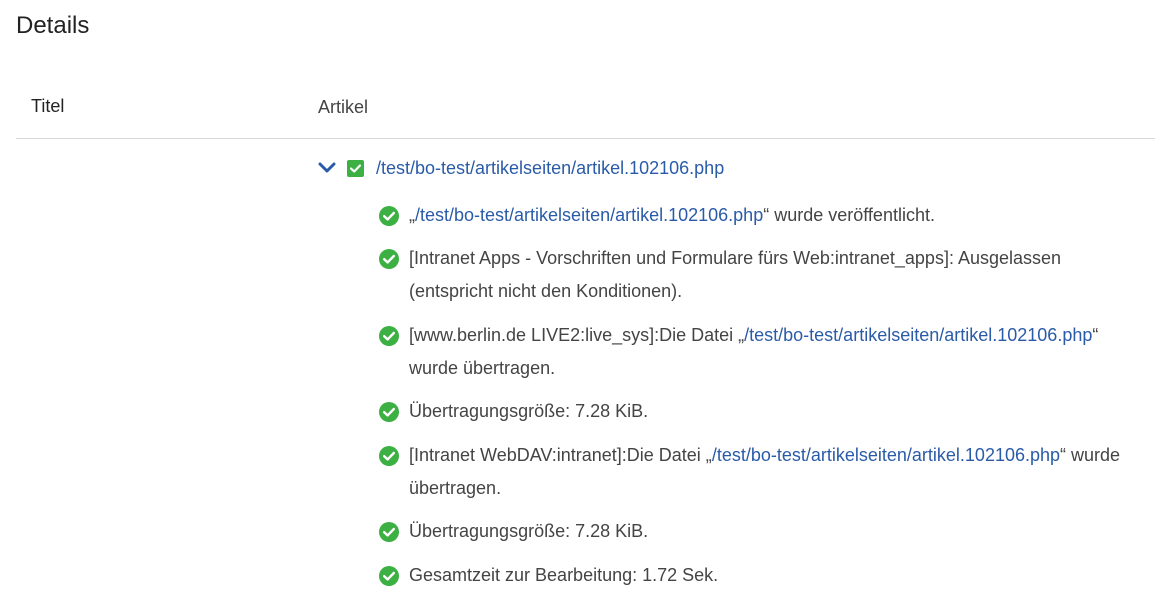 Image resolution: width=1155 pixels, height=607 pixels. Describe the element at coordinates (764, 578) in the screenshot. I see `status-message: Gesamtzeit zur Bearbeitung: 1.72 Sek.` at that location.